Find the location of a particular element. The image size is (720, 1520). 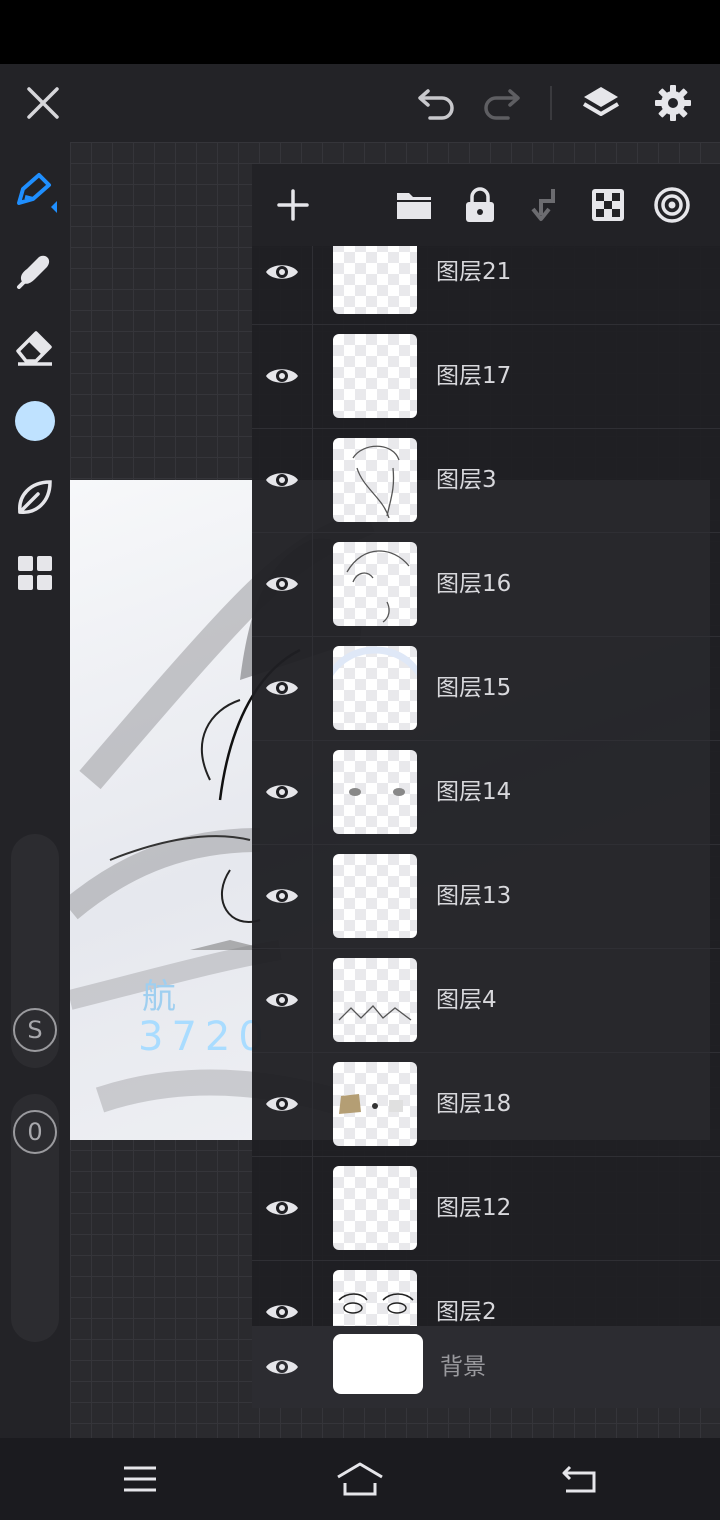

background-layer-name: 背景 is located at coordinates (463, 1367).